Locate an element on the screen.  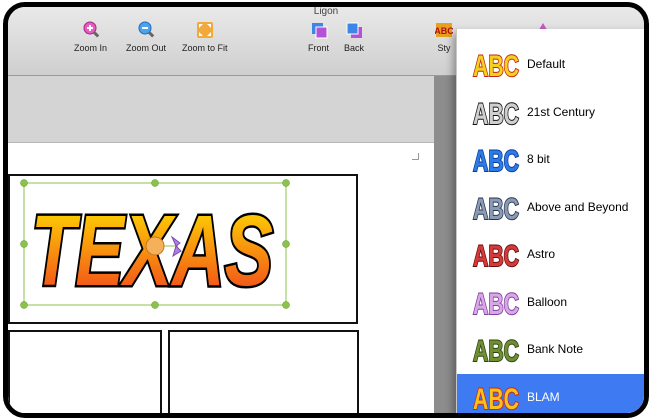
abc-blam-style-icon: ABC is located at coordinates (496, 398).